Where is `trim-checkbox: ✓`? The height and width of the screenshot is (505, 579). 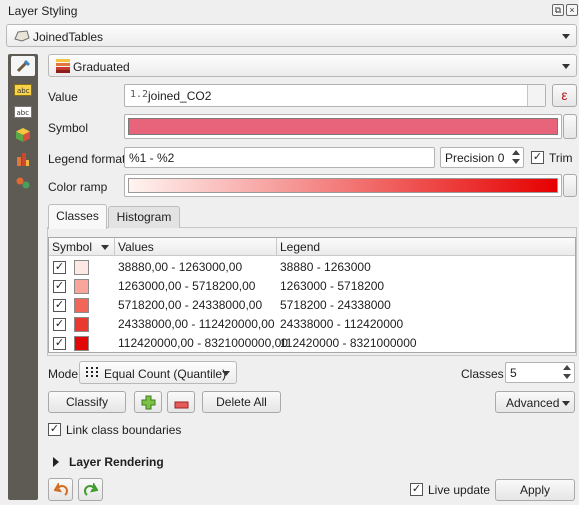
trim-checkbox: ✓ is located at coordinates (537, 157).